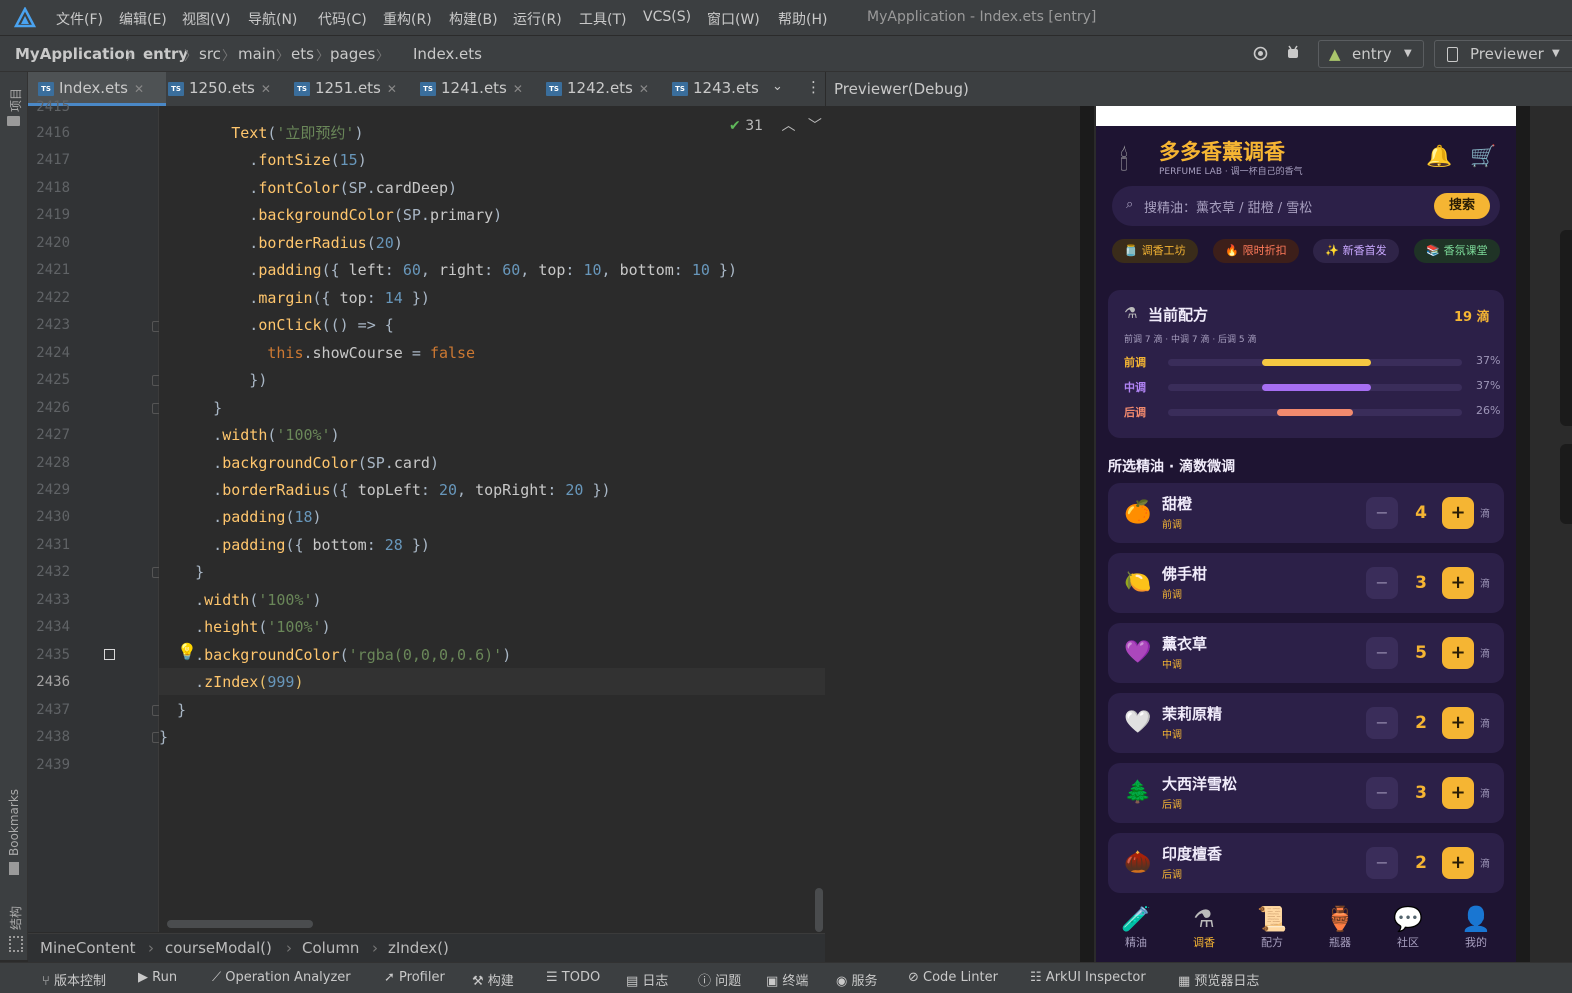 Image resolution: width=1572 pixels, height=993 pixels. What do you see at coordinates (1088, 977) in the screenshot?
I see `tool-arkui-inspector: ☷ ArkUI Inspector` at bounding box center [1088, 977].